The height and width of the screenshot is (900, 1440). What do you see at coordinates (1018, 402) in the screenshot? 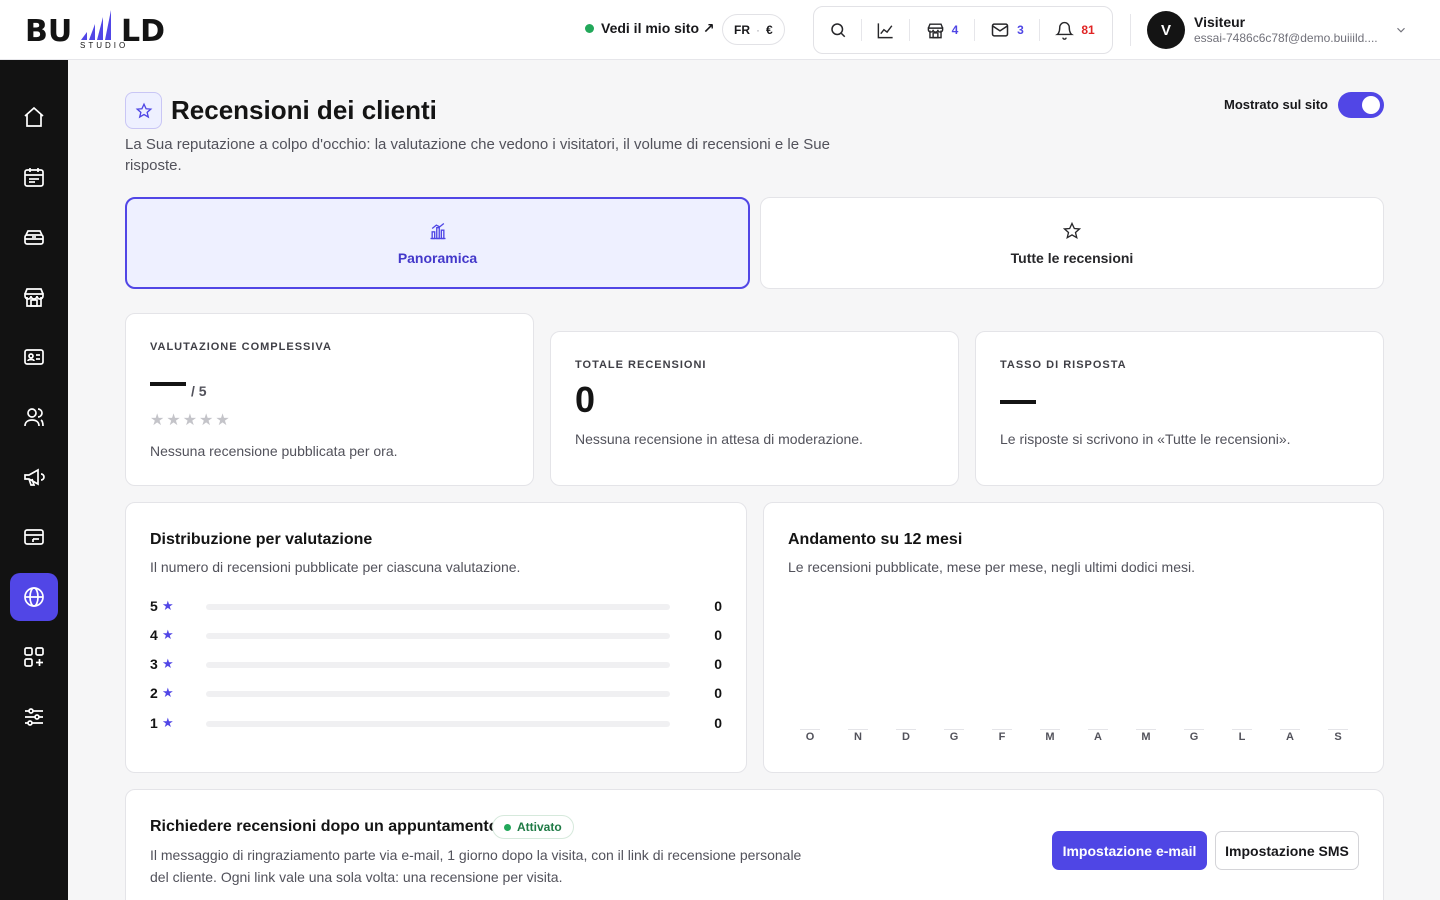
I see `response-rate-value` at bounding box center [1018, 402].